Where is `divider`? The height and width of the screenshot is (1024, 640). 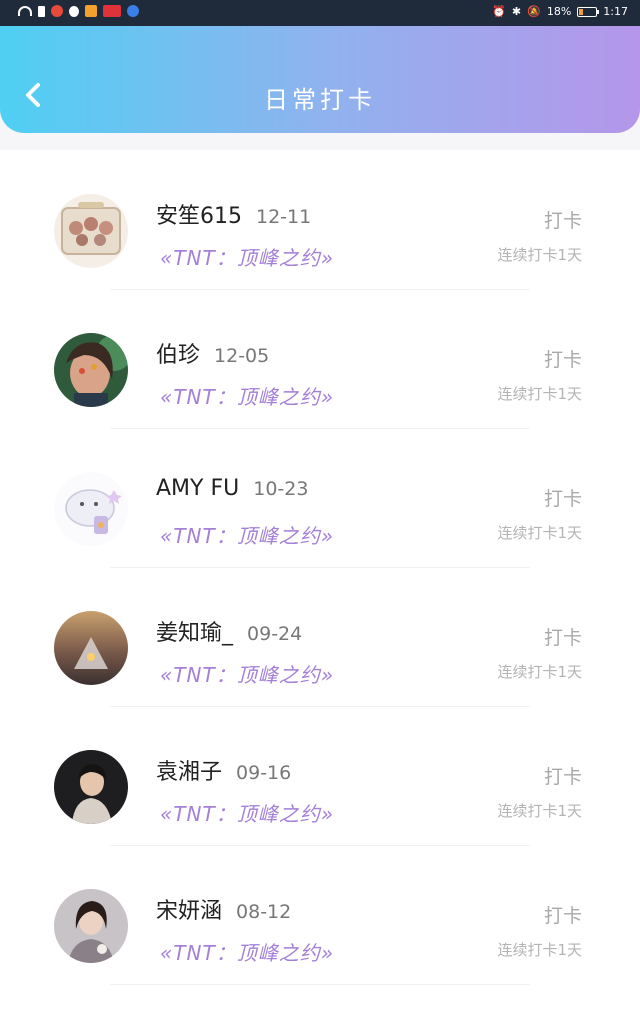 divider is located at coordinates (320, 984).